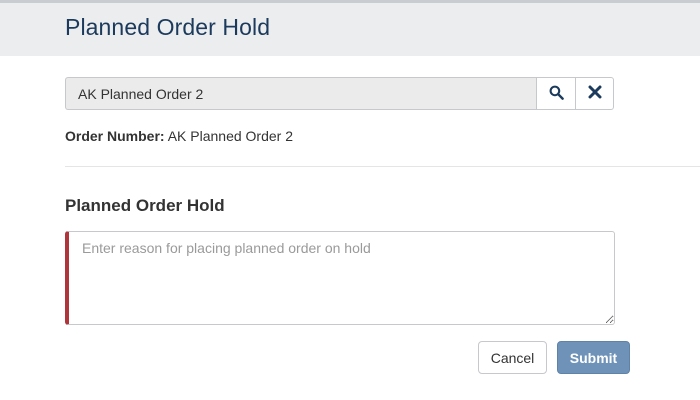  Describe the element at coordinates (115, 136) in the screenshot. I see `order-number-label: Order Number:` at that location.